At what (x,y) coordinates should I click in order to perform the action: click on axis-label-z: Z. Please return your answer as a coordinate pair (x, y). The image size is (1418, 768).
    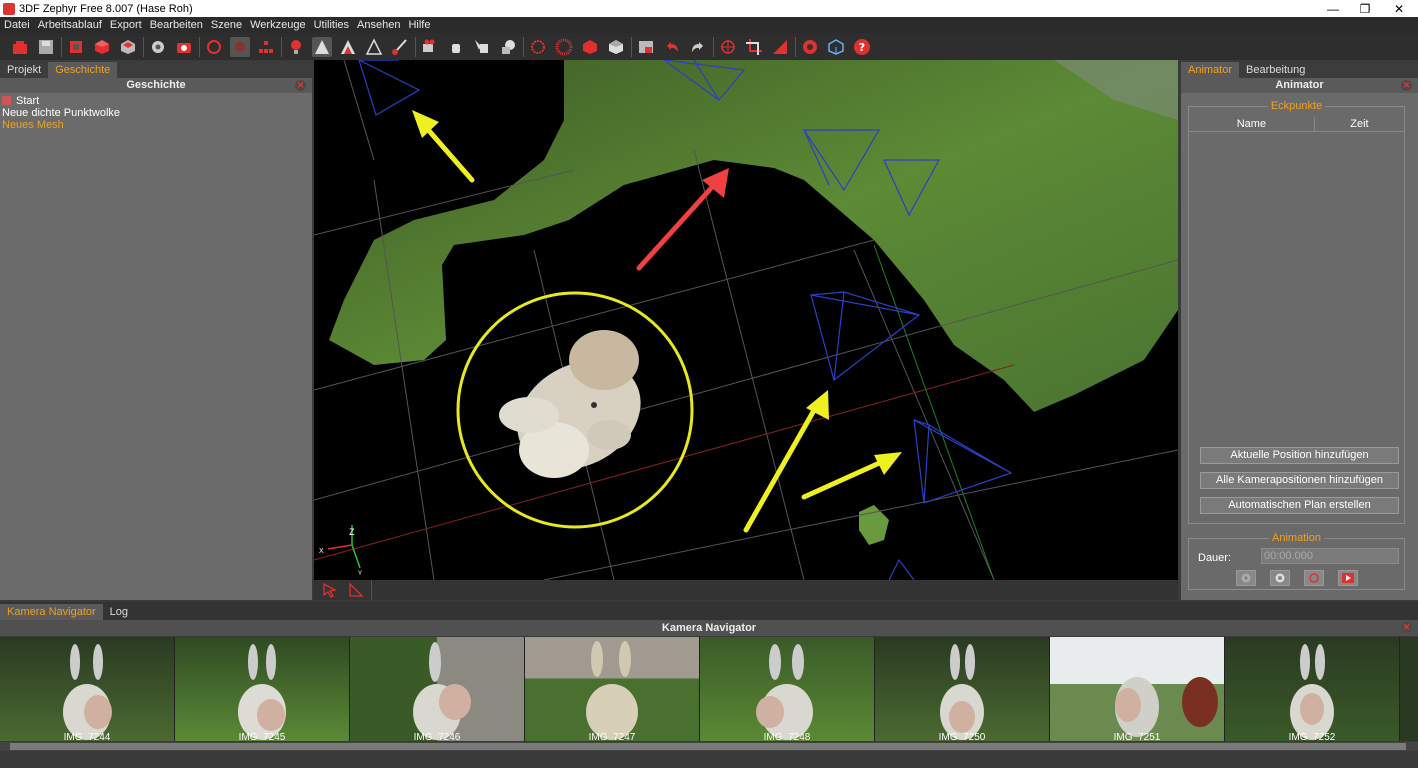
    Looking at the image, I should click on (352, 532).